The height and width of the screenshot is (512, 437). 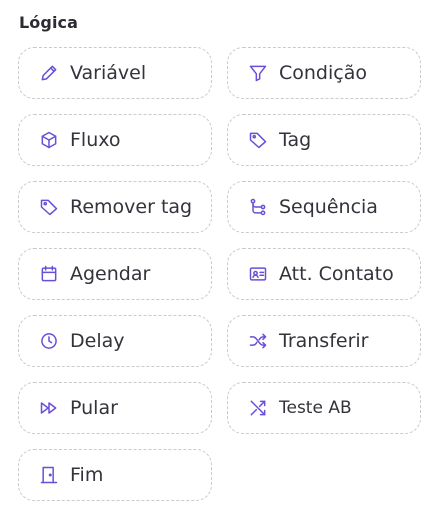 I want to click on calendar-icon, so click(x=49, y=274).